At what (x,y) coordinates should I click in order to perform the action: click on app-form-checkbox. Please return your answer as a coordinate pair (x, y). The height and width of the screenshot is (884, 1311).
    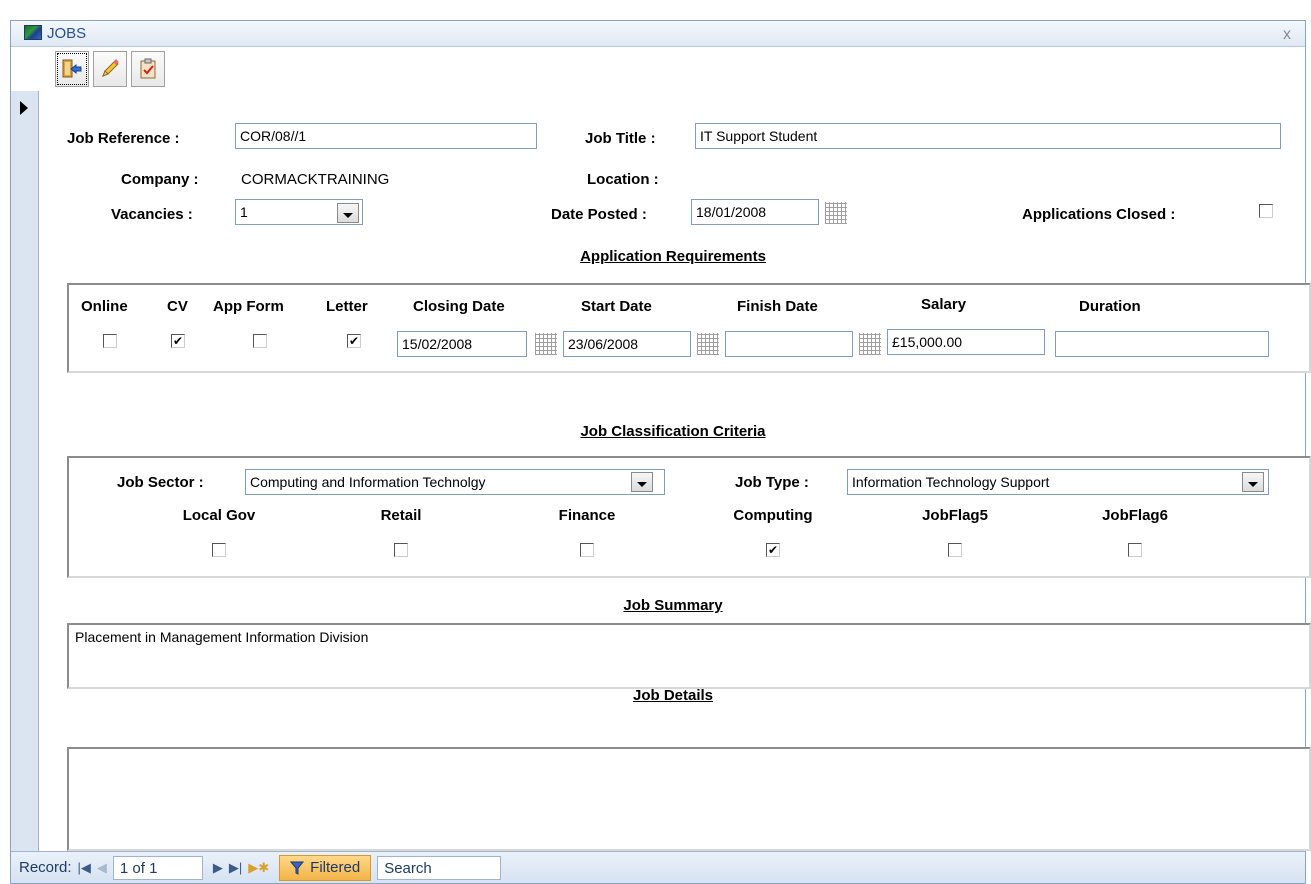
    Looking at the image, I should click on (260, 341).